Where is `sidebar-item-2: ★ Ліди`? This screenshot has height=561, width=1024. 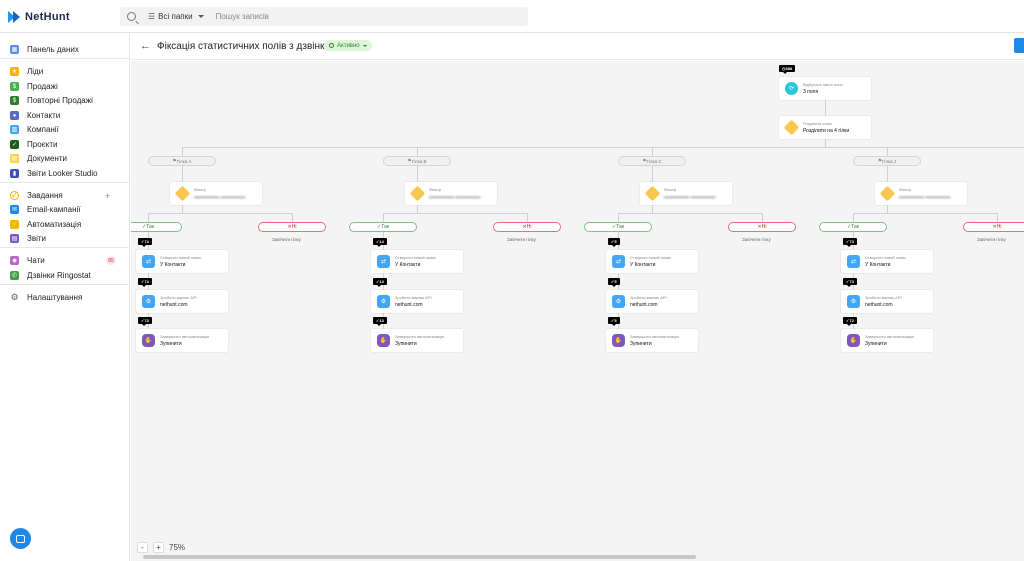
sidebar-item-2: ★ Ліди is located at coordinates (65, 71).